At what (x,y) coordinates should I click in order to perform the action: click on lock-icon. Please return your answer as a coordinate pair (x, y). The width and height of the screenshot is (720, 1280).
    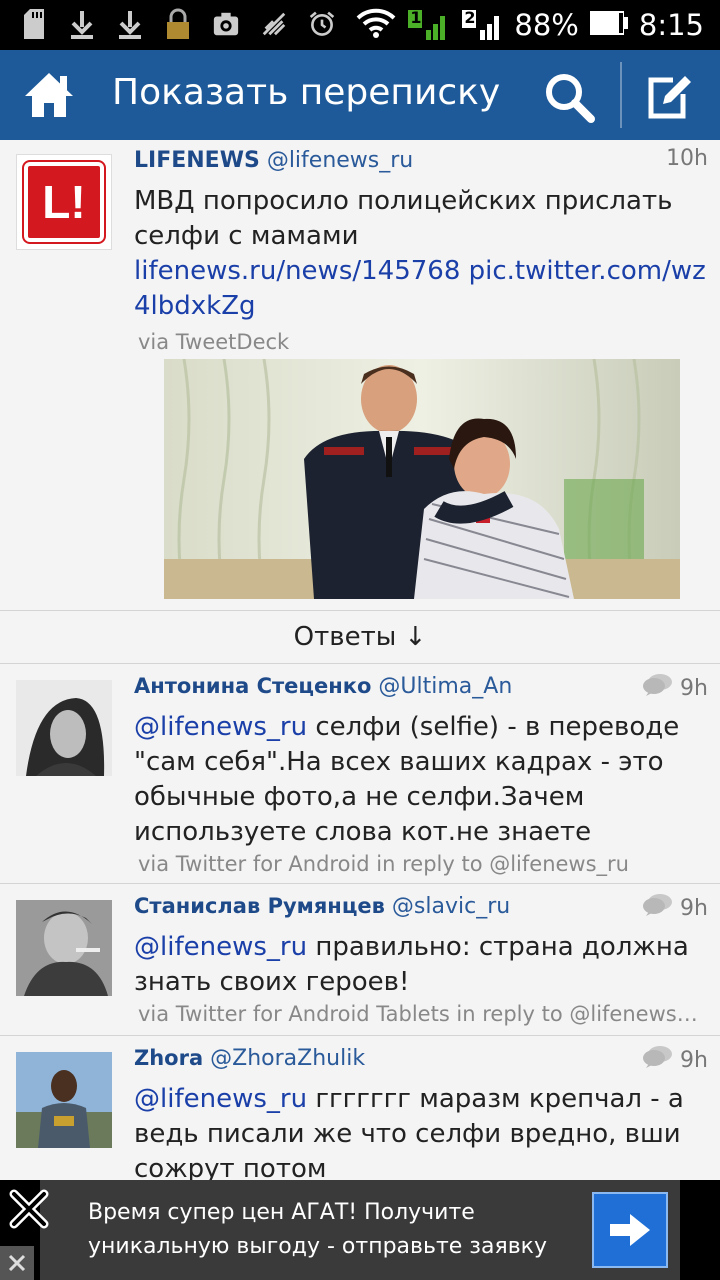
    Looking at the image, I should click on (178, 24).